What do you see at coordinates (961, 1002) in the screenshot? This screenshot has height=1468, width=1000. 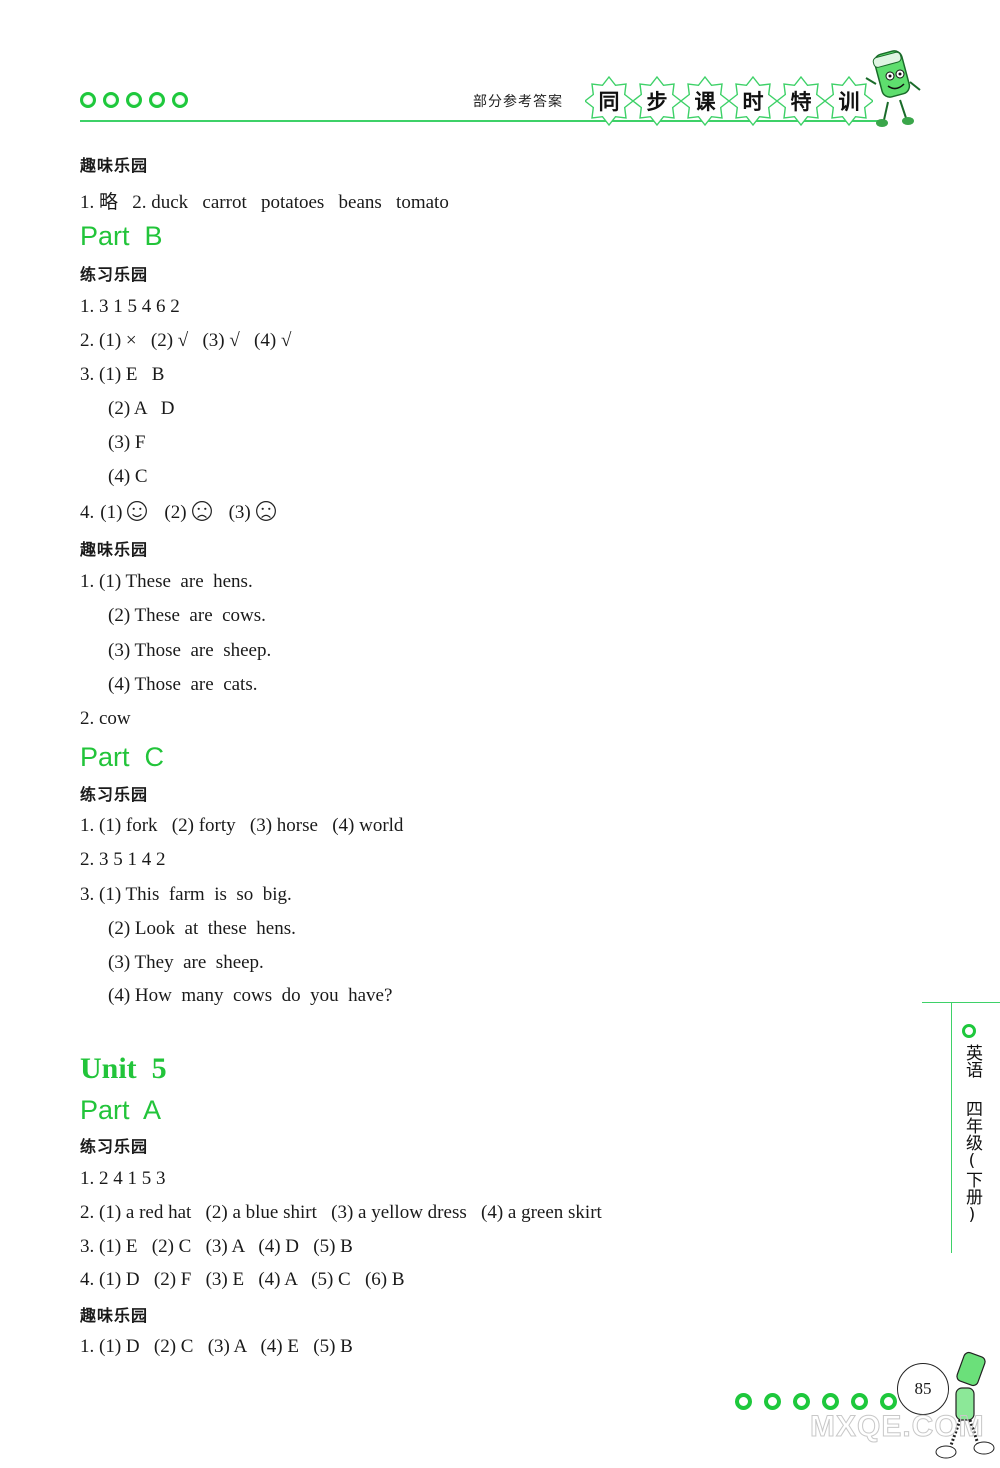 I see `side-tab-rule` at bounding box center [961, 1002].